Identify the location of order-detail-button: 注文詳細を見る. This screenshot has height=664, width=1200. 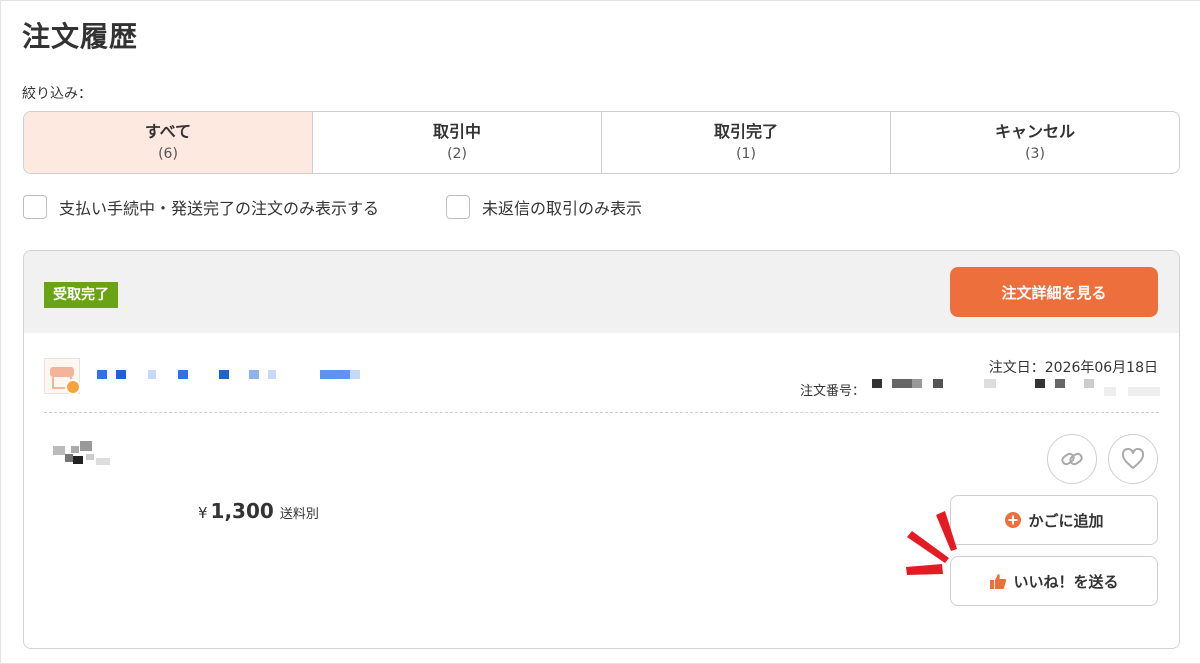
(1054, 292).